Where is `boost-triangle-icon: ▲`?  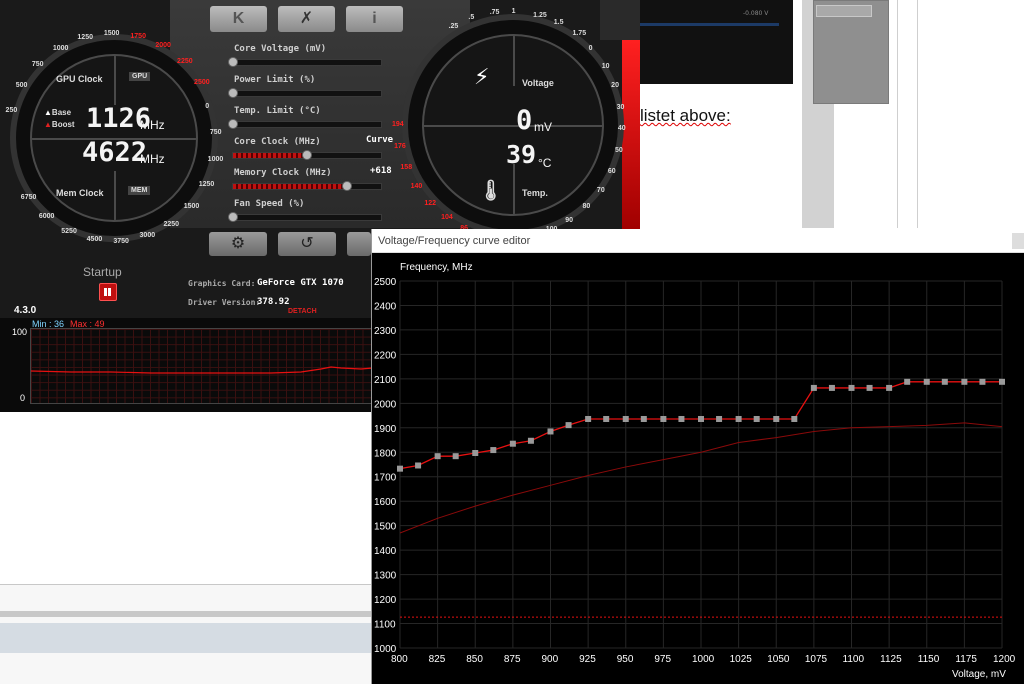 boost-triangle-icon: ▲ is located at coordinates (48, 124).